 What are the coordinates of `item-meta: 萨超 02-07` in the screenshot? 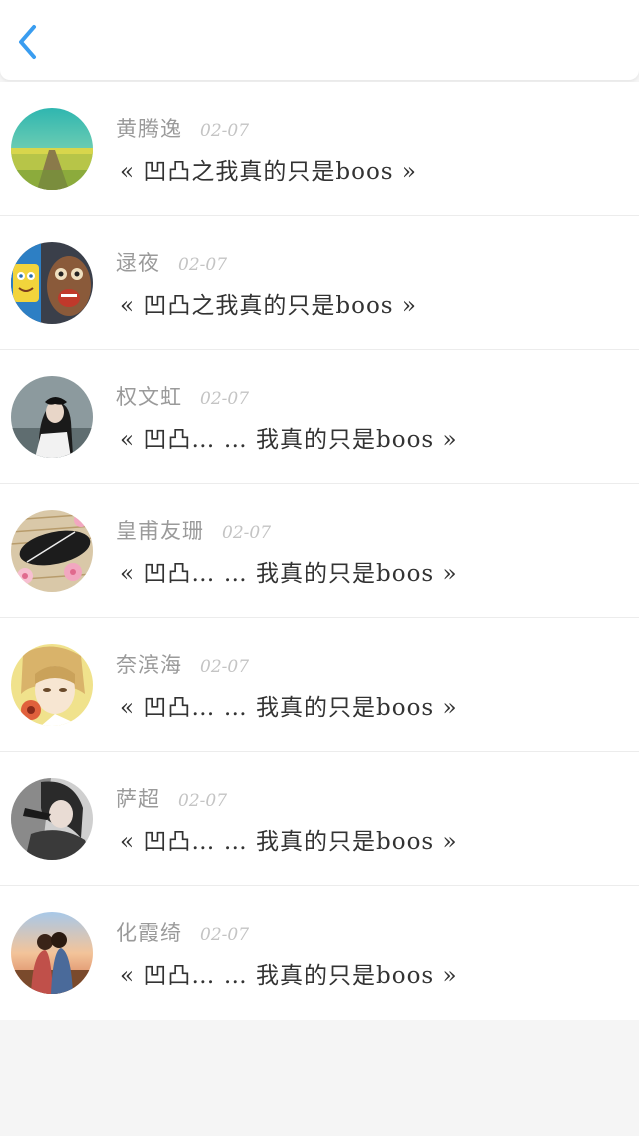 It's located at (171, 798).